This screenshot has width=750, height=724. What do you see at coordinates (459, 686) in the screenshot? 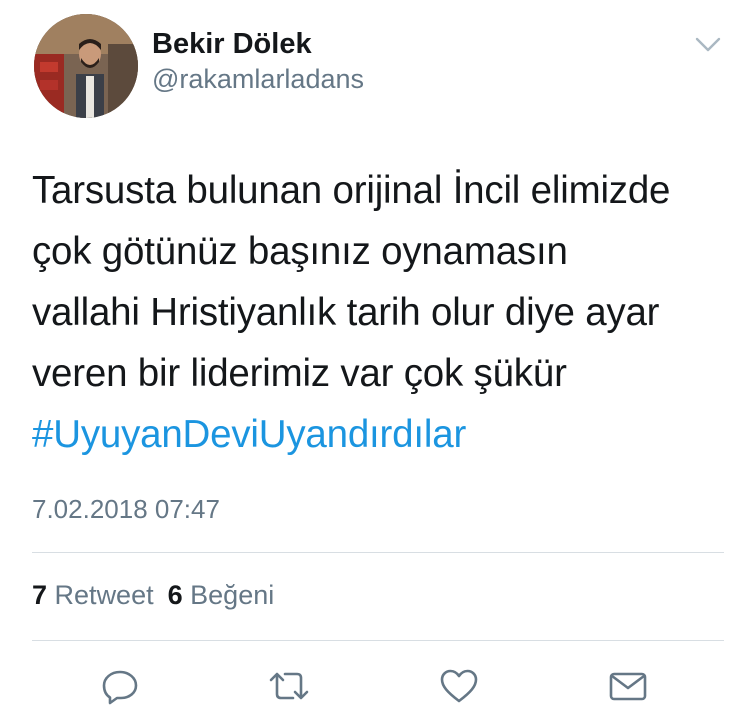
I see `like-icon` at bounding box center [459, 686].